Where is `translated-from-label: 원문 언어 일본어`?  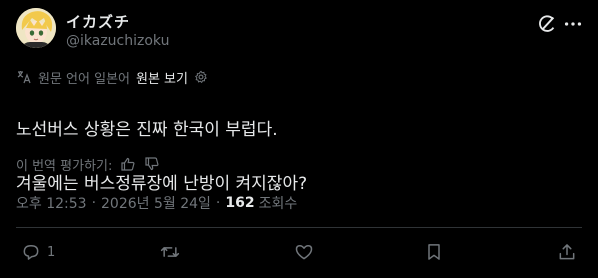 translated-from-label: 원문 언어 일본어 is located at coordinates (84, 79).